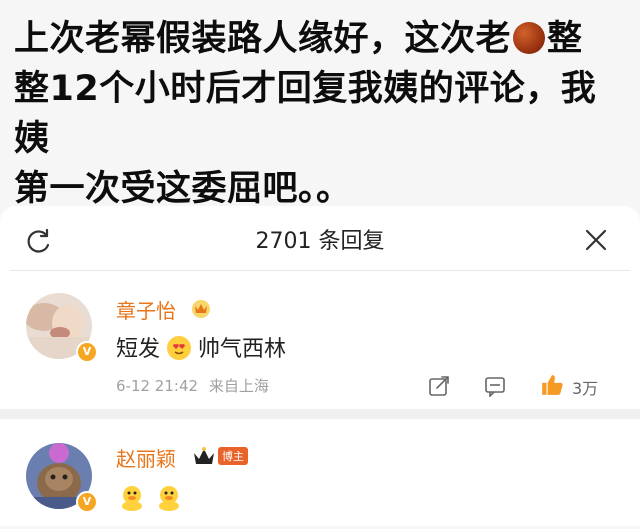  I want to click on blogger-tag: 博主, so click(233, 456).